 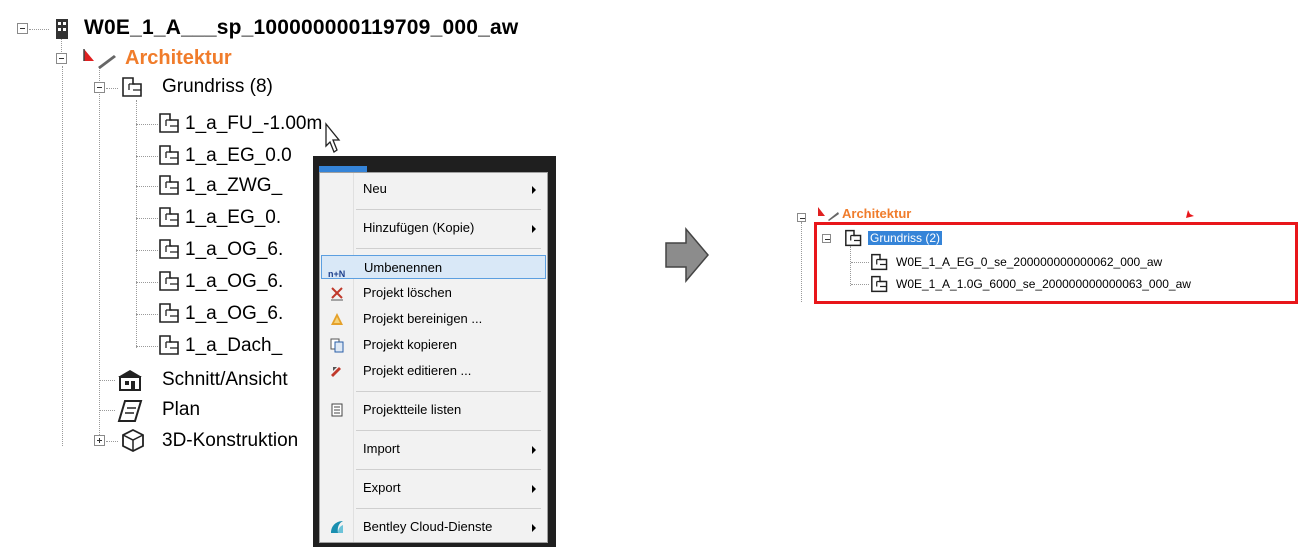 I want to click on 3d-konstruktion-label: 3D-Konstruktion, so click(x=230, y=441).